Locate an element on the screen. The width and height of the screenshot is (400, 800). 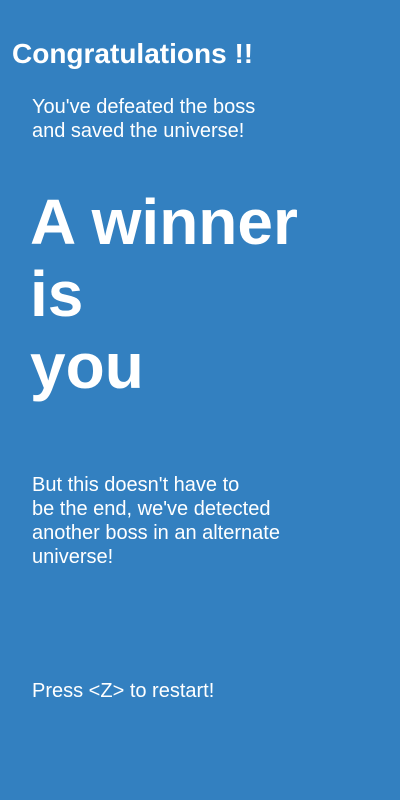
winner-line: A winner is located at coordinates (164, 222).